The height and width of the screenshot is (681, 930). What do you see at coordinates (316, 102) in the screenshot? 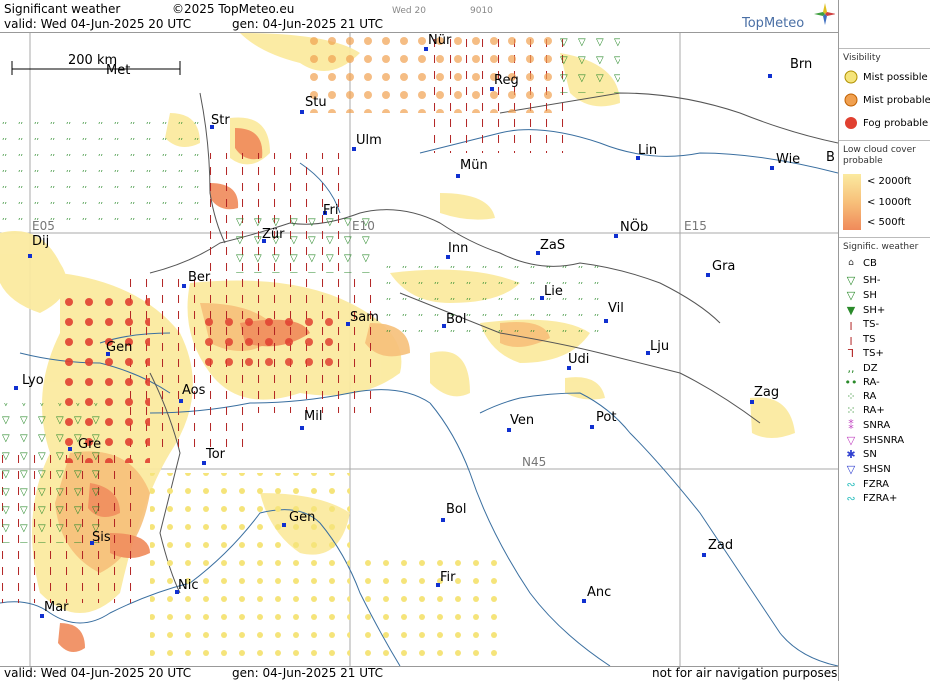
I see `city-label: Stu` at bounding box center [316, 102].